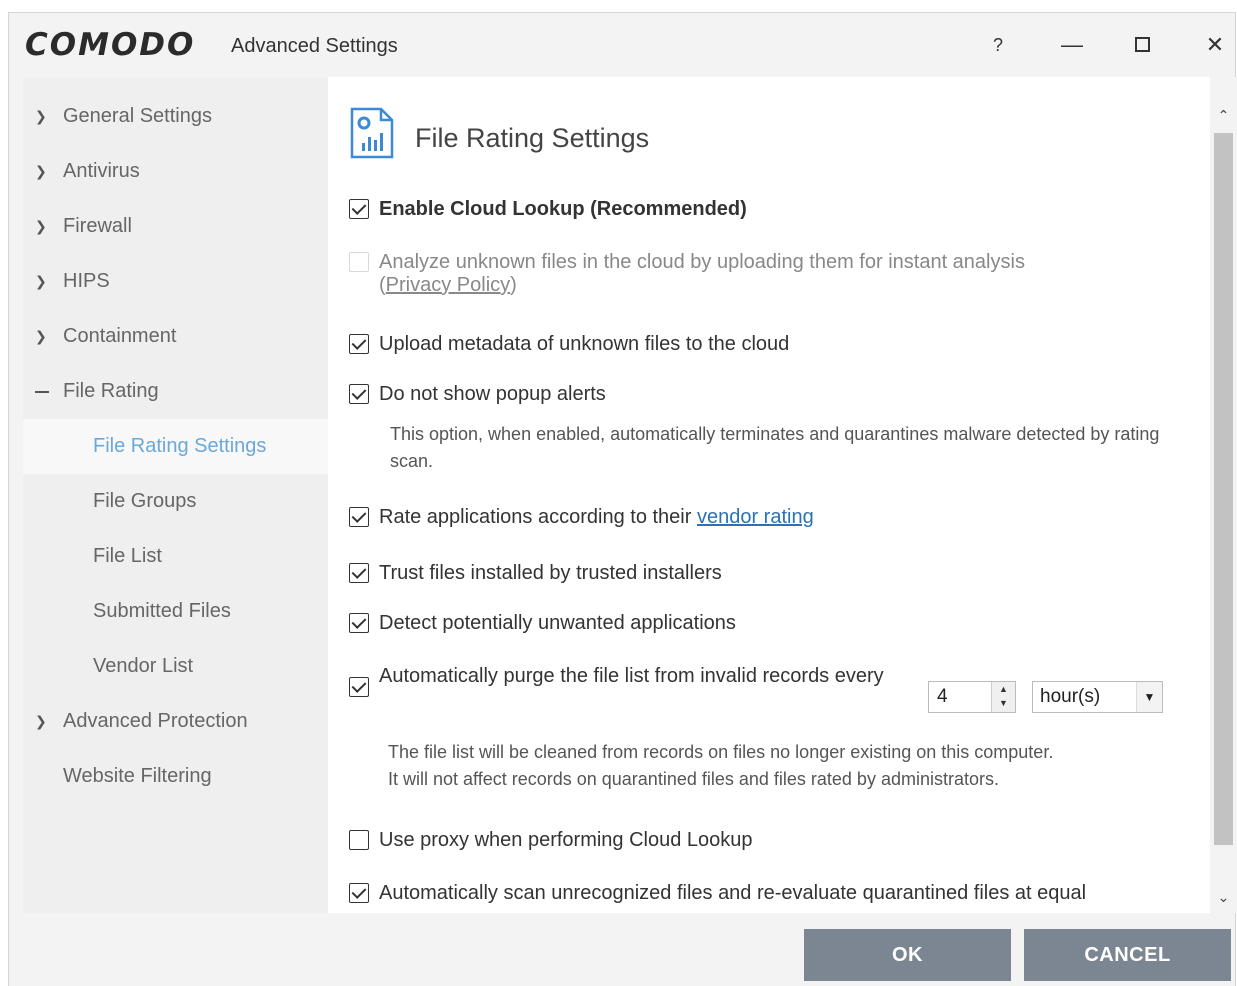 The height and width of the screenshot is (986, 1237). What do you see at coordinates (972, 697) in the screenshot?
I see `purge-interval-stepper: 4 ▲ ▼` at bounding box center [972, 697].